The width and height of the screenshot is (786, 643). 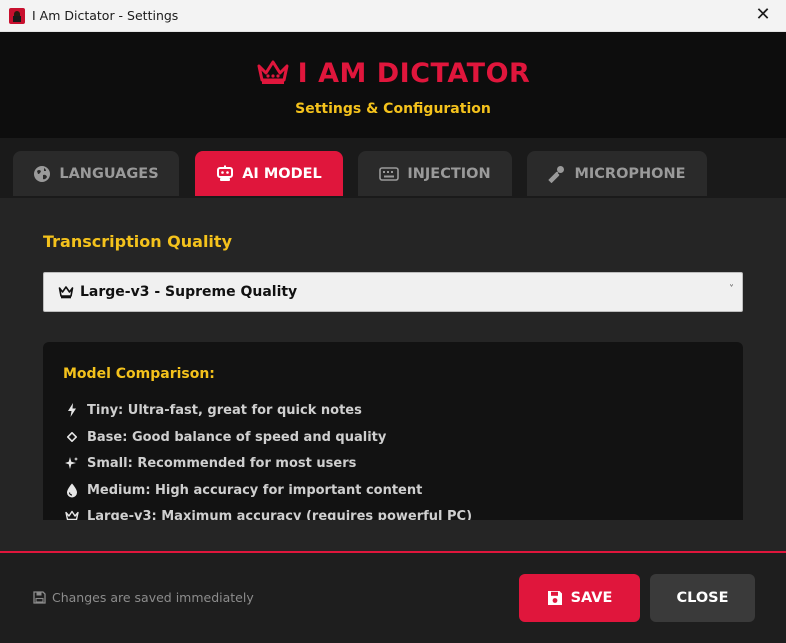 What do you see at coordinates (137, 241) in the screenshot?
I see `section-title: Transcription Quality` at bounding box center [137, 241].